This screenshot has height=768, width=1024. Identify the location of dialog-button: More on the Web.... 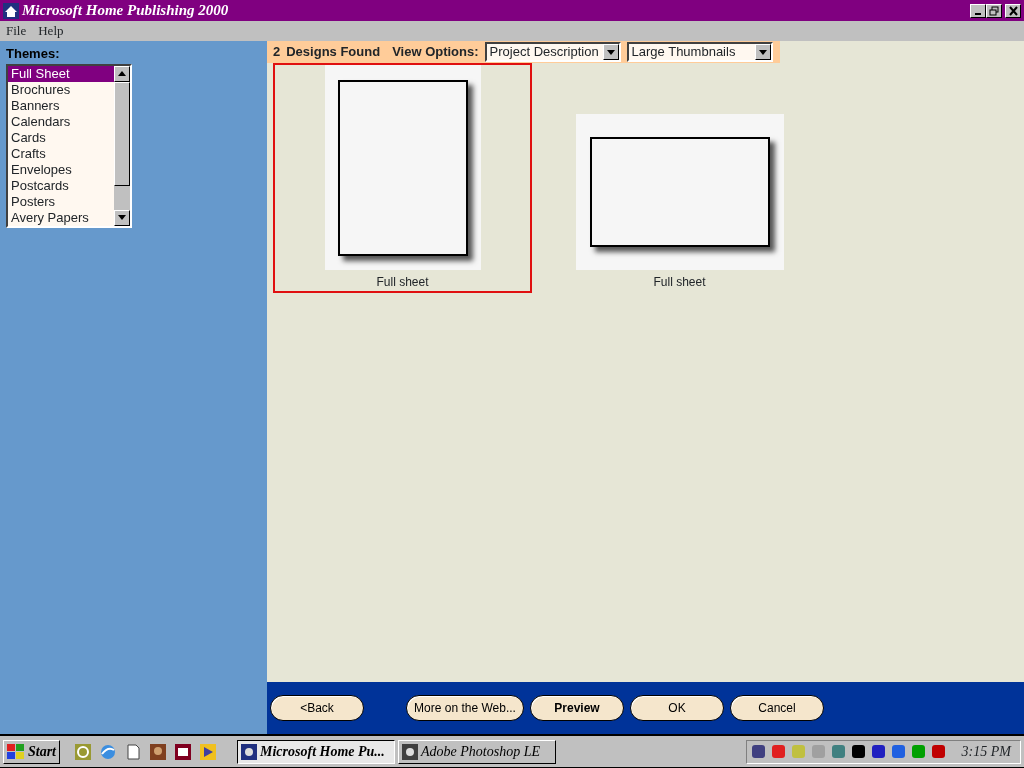
(465, 708).